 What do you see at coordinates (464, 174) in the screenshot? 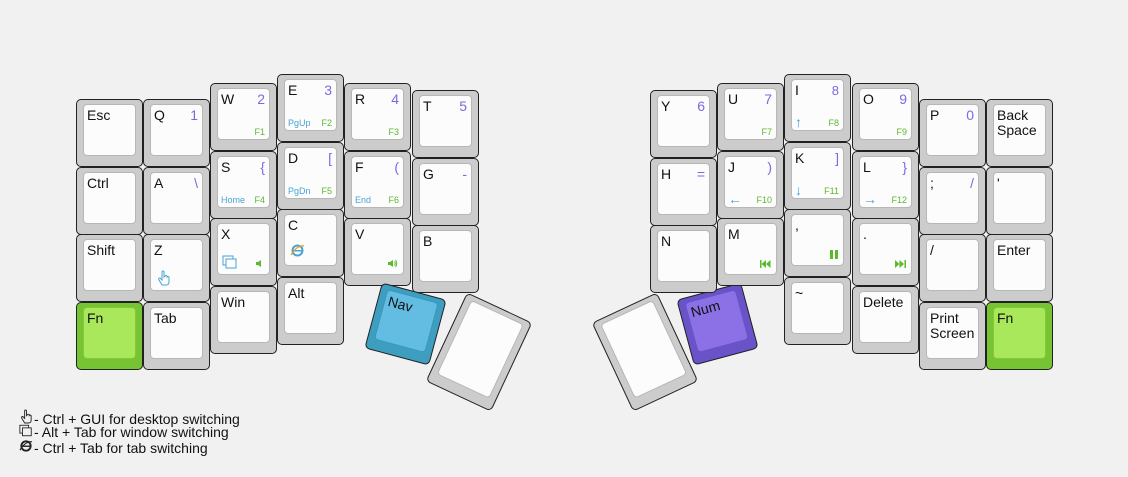
I see `key-symbol: -` at bounding box center [464, 174].